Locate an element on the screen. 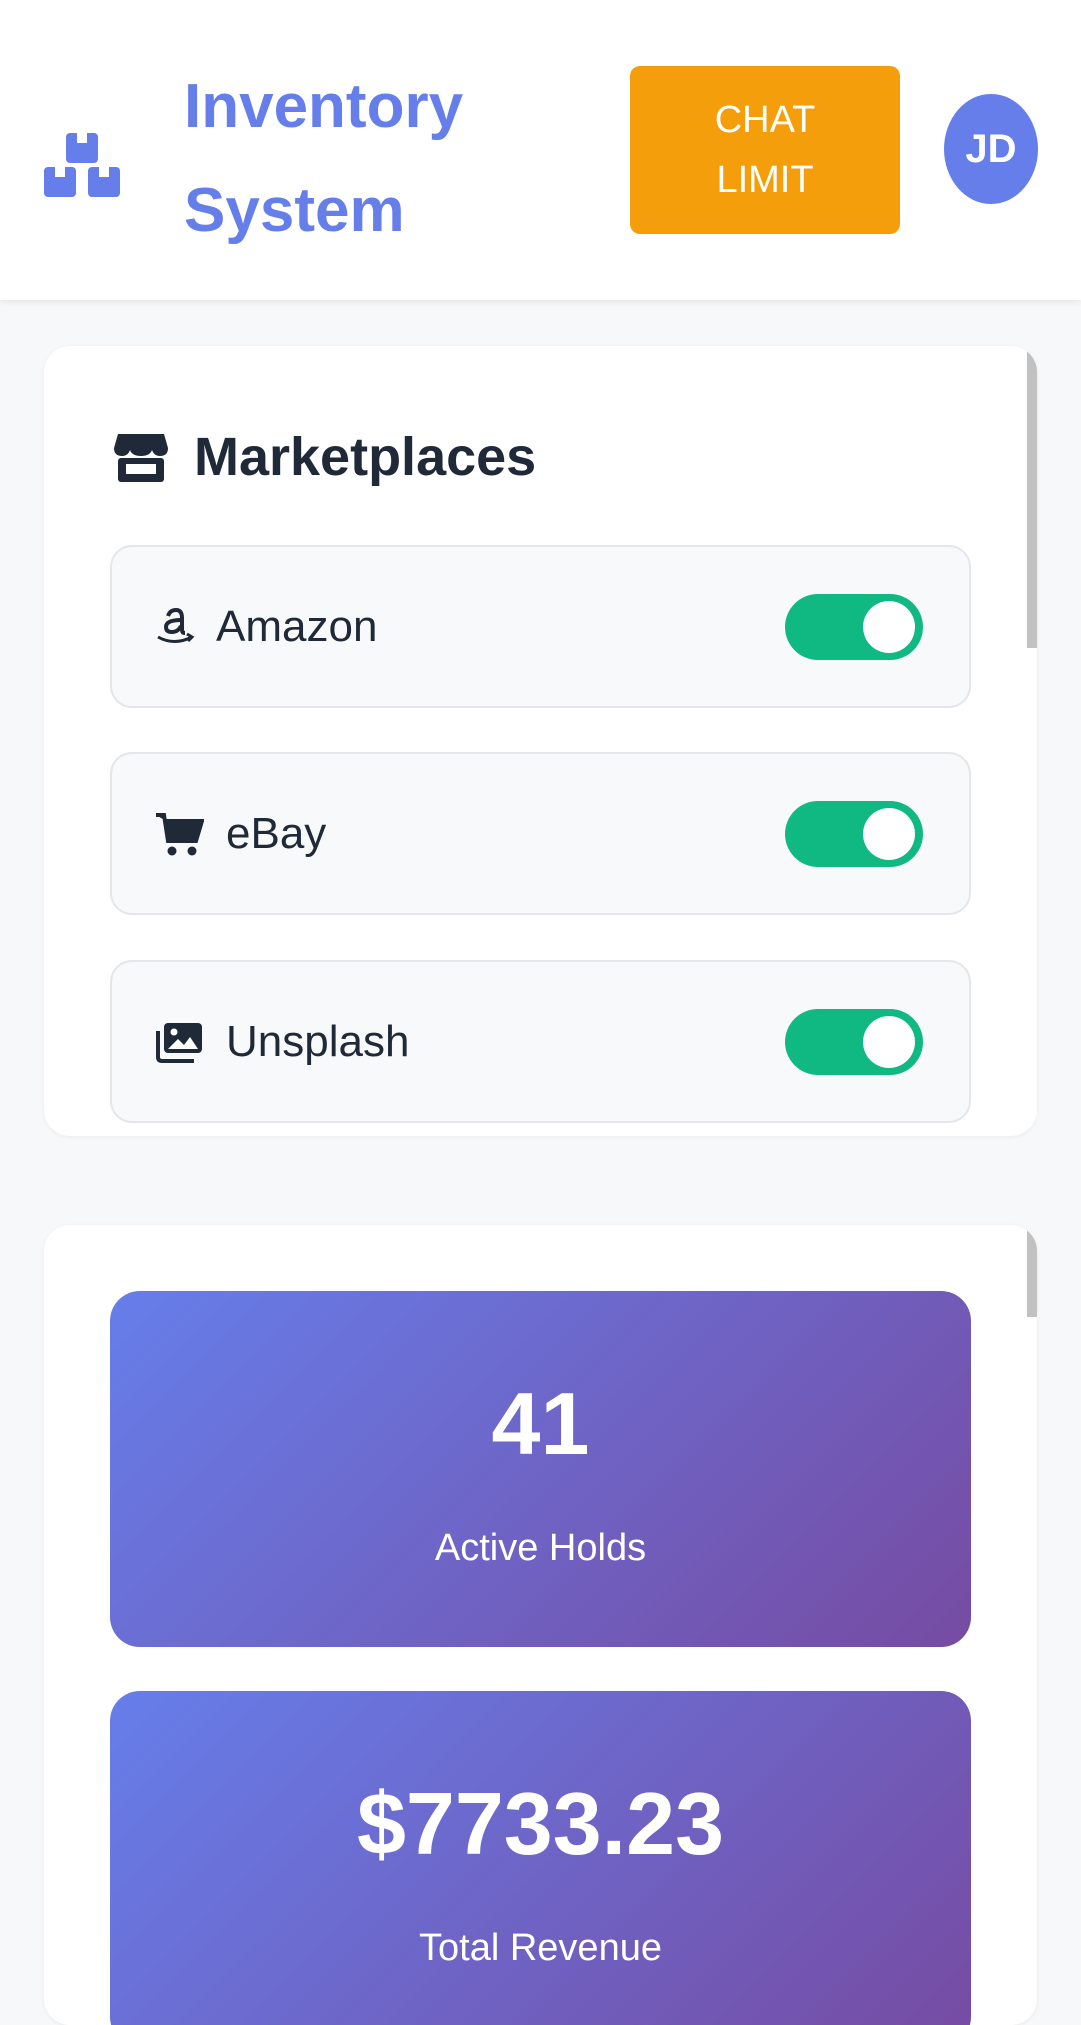 The image size is (1081, 2025). stat-active-holds: 41 Active Holds is located at coordinates (540, 1469).